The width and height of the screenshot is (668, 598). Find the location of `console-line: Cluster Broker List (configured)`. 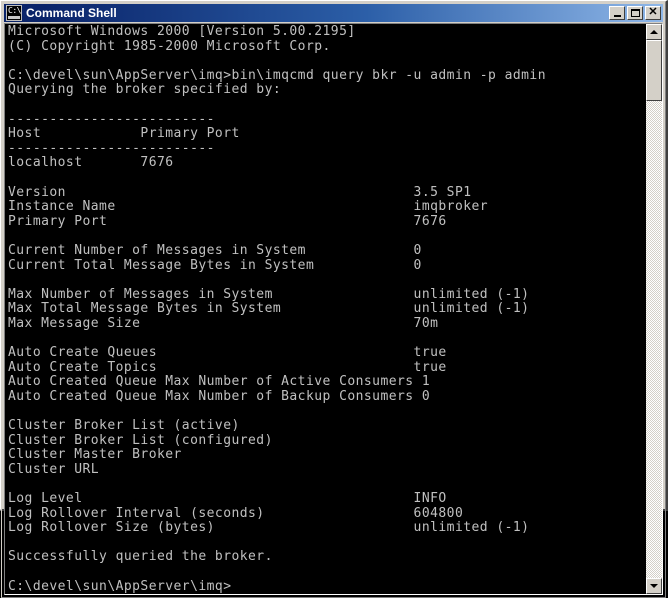

console-line: Cluster Broker List (configured) is located at coordinates (140, 440).